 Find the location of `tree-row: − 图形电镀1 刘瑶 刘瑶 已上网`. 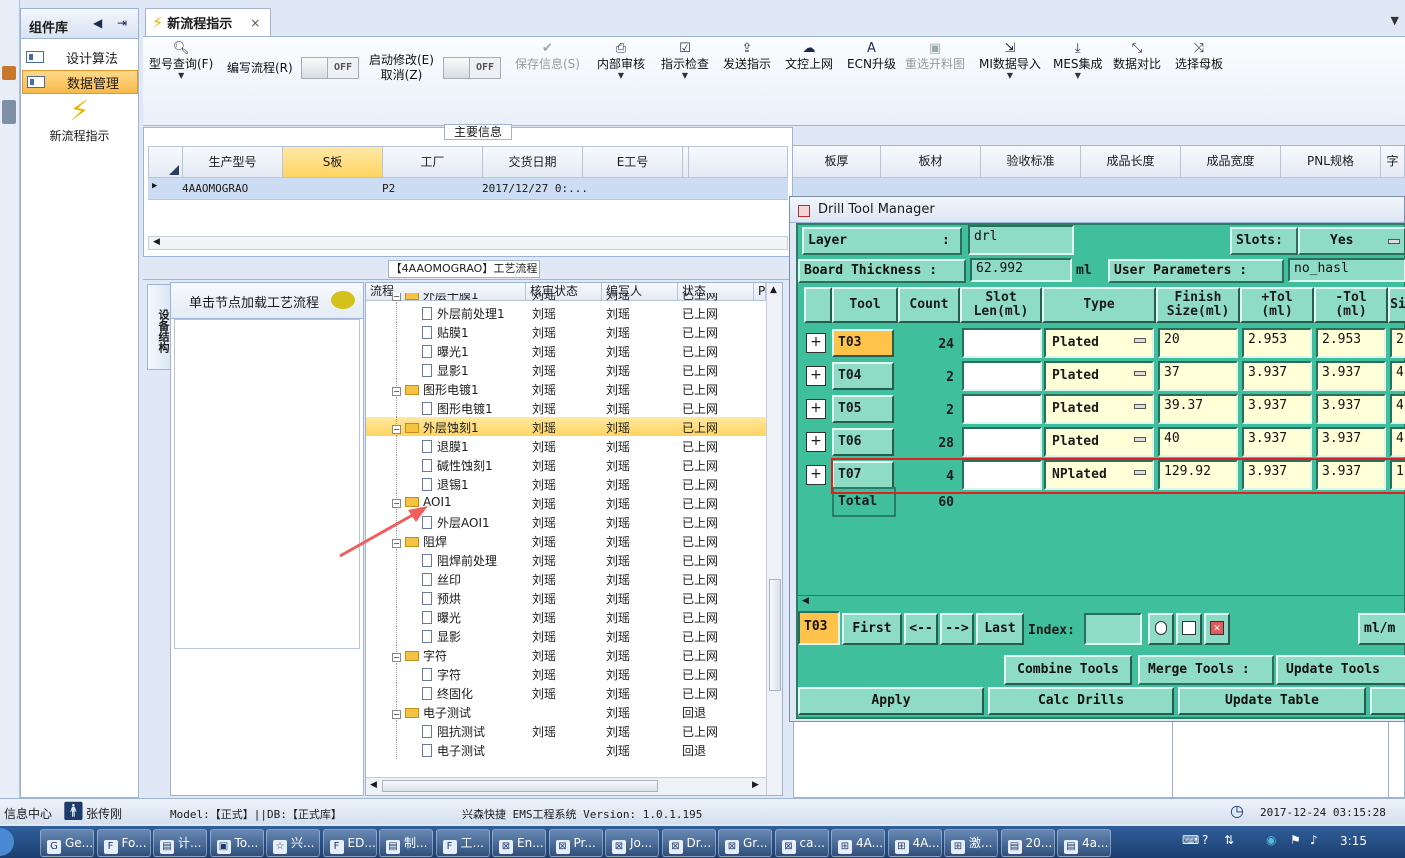

tree-row: − 图形电镀1 刘瑶 刘瑶 已上网 is located at coordinates (566, 388).